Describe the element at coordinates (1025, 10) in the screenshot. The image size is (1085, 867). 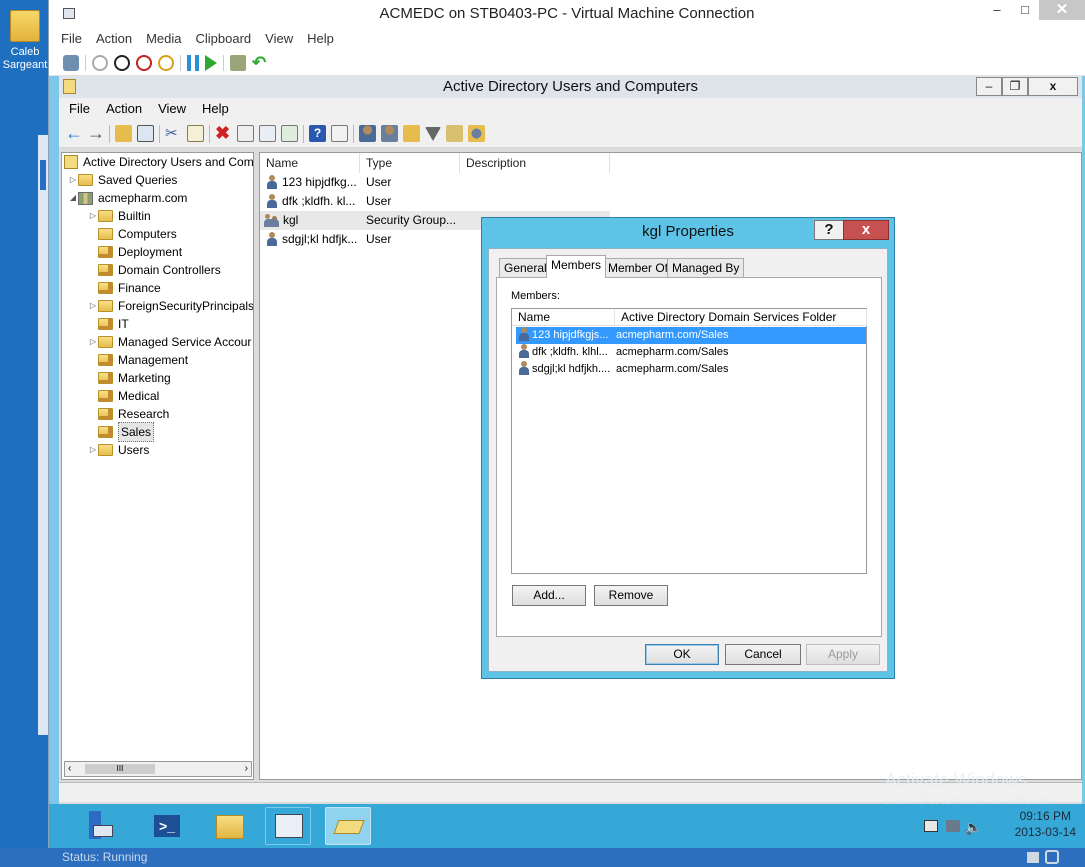
I see `maximize-button: □` at that location.